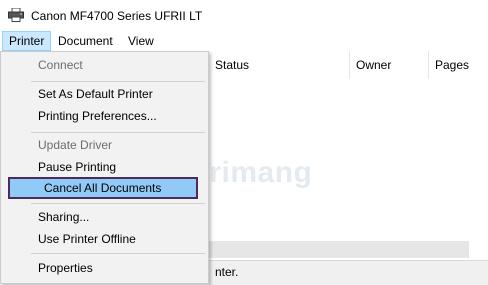 The height and width of the screenshot is (285, 488). I want to click on menu-bar: Printer Document View, so click(244, 41).